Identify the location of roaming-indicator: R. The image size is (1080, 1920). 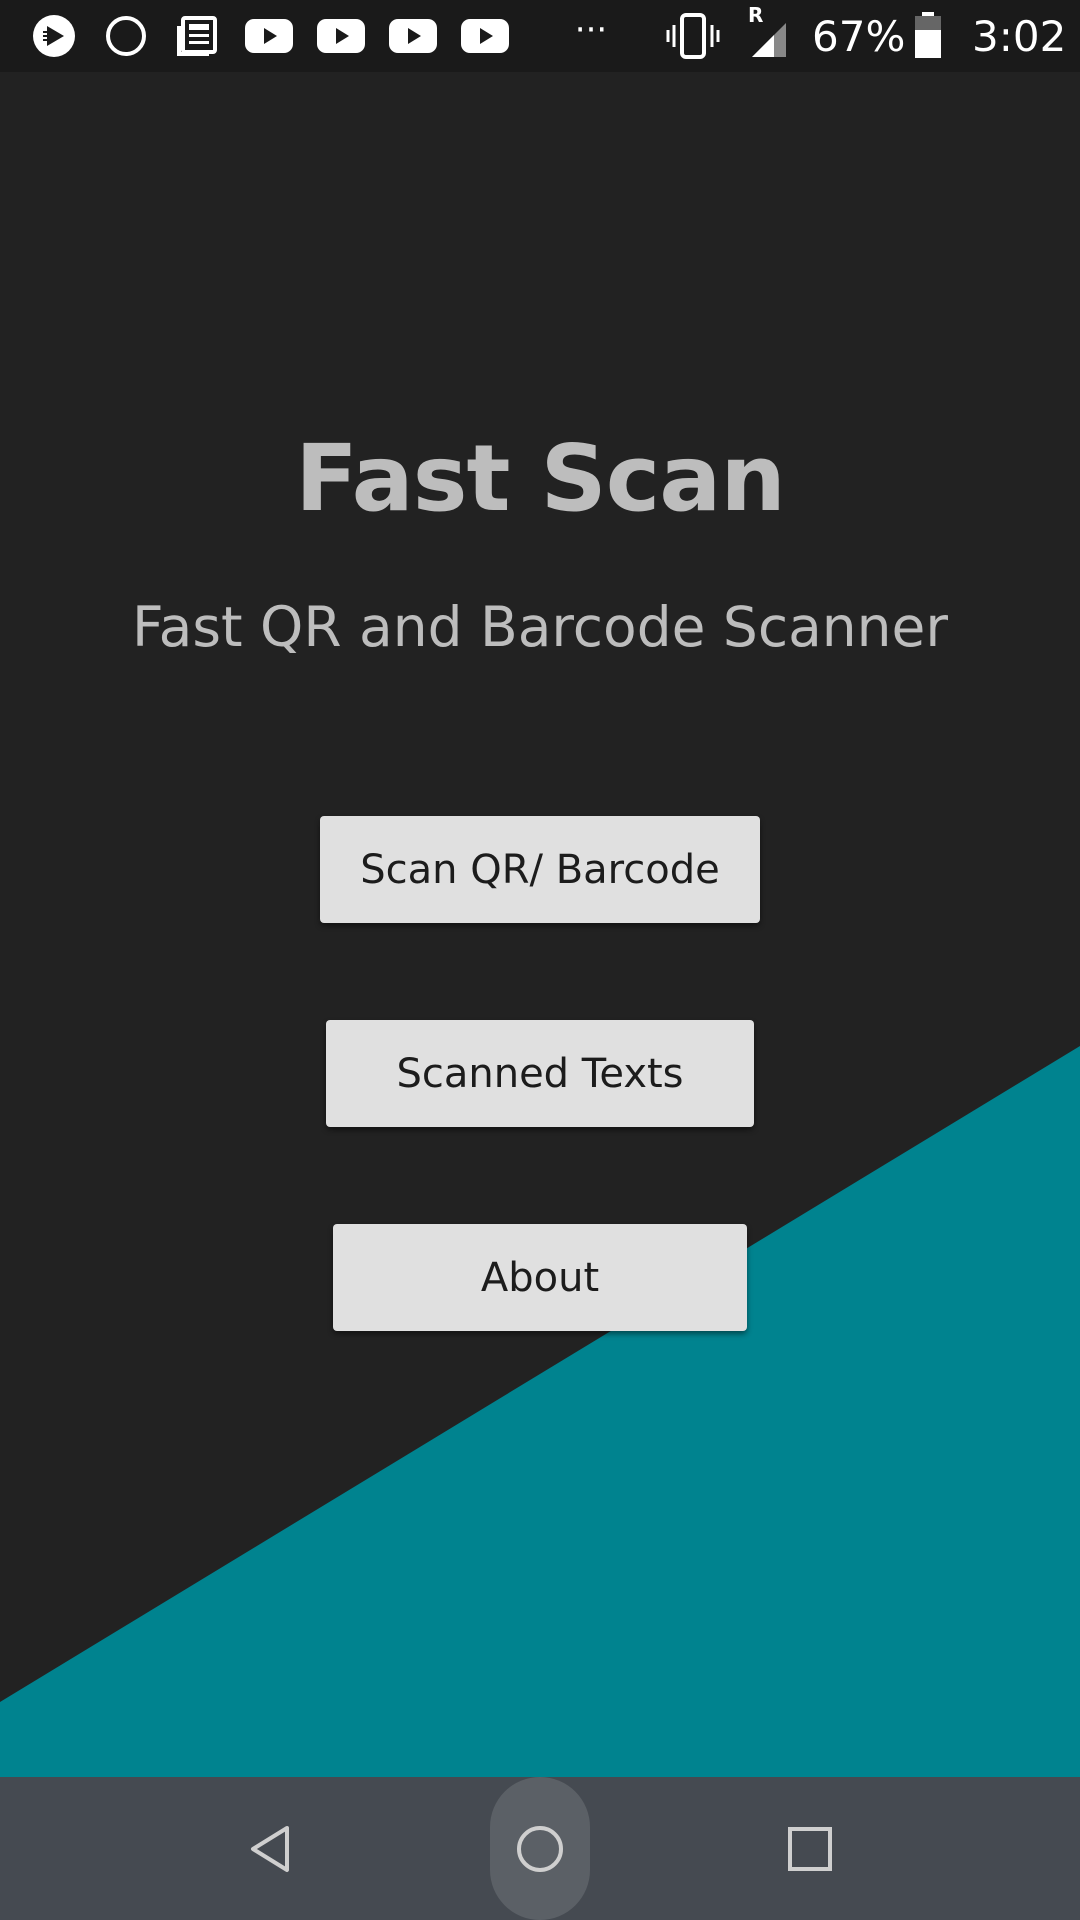
(756, 15).